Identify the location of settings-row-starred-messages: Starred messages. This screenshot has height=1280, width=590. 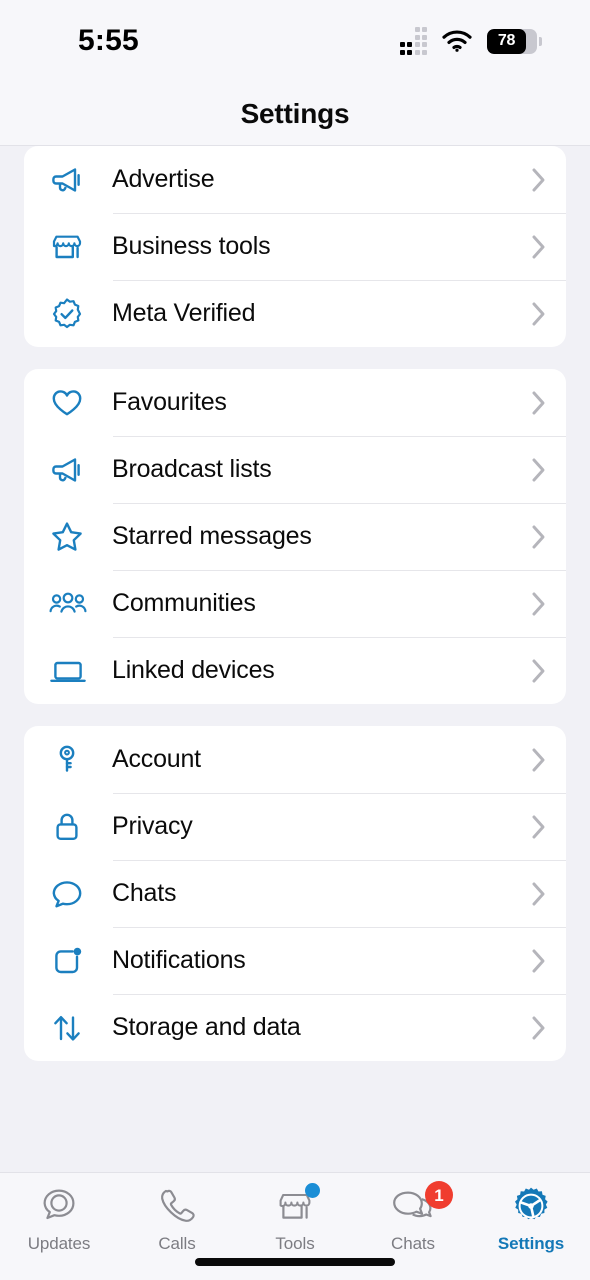
(295, 536).